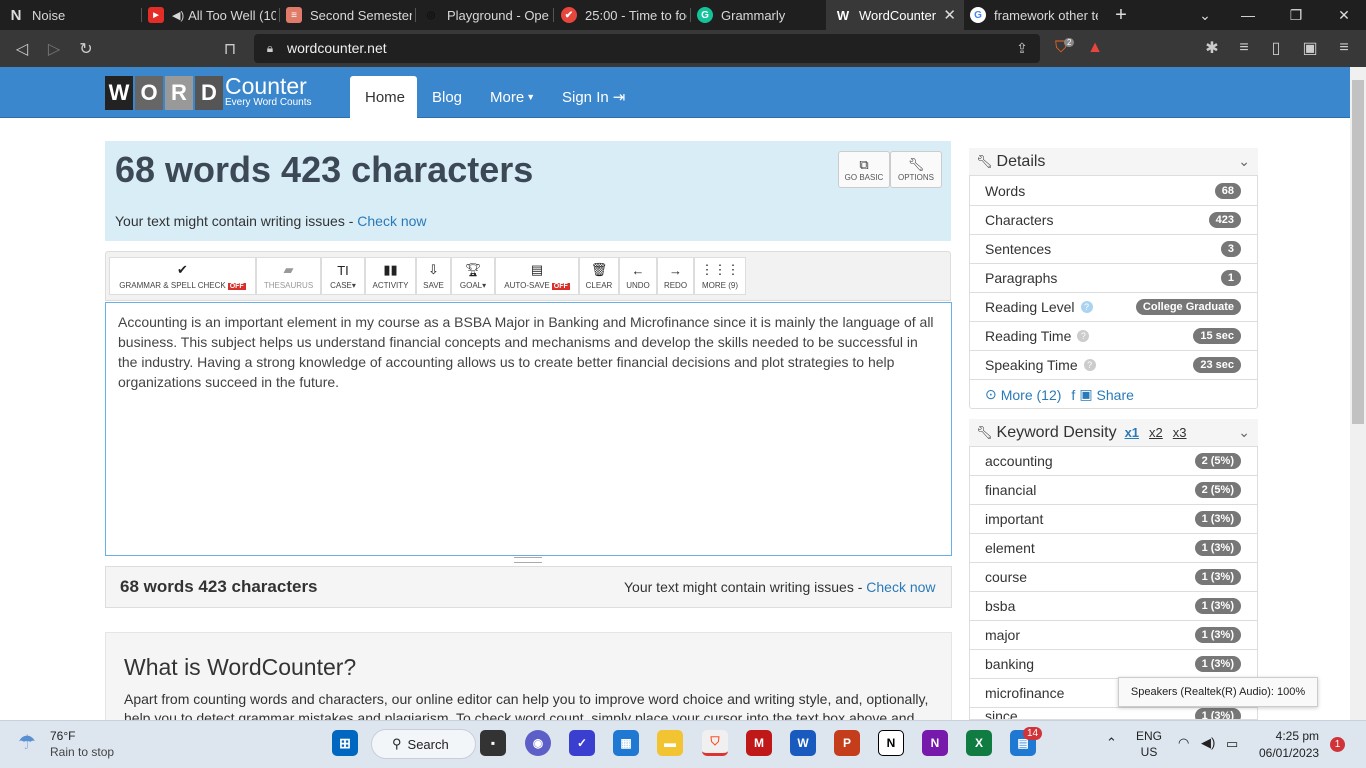 This screenshot has height=768, width=1366. I want to click on case-button: TI CASE▾, so click(343, 276).